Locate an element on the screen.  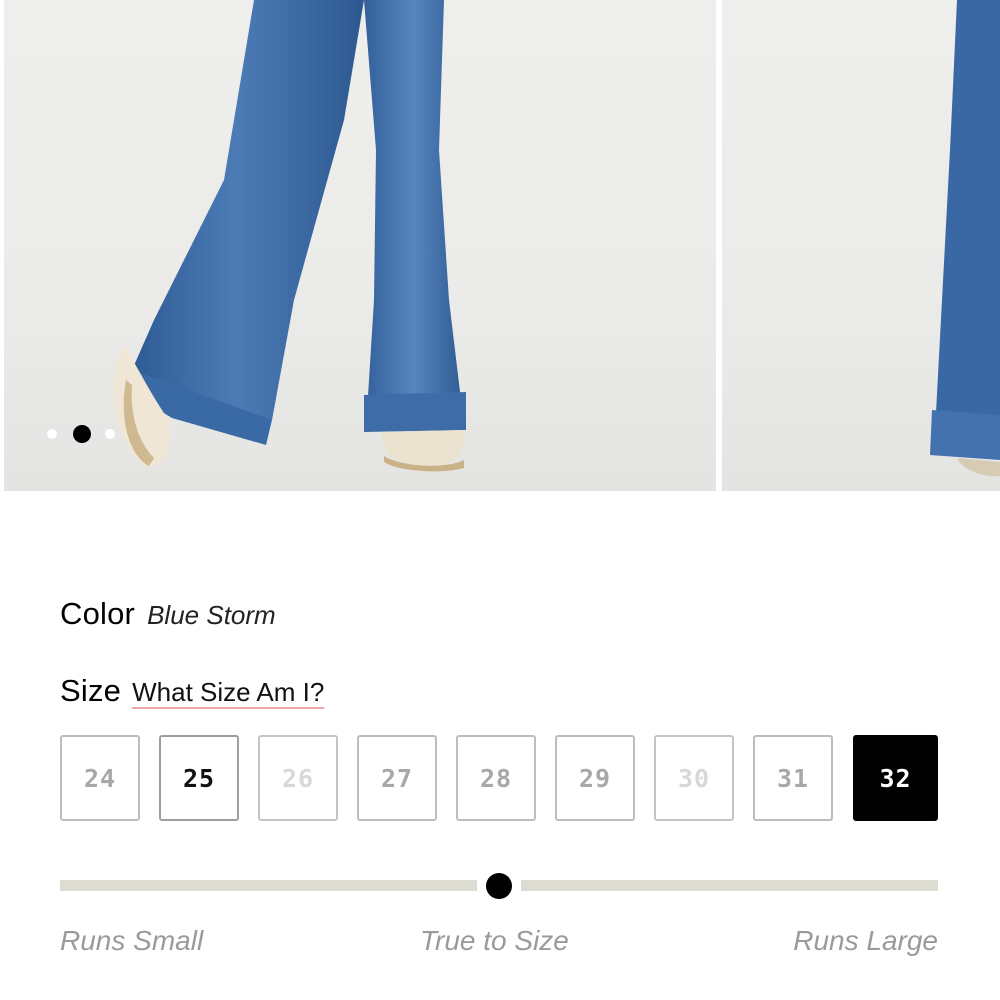
color-row: Color Blue Storm is located at coordinates (168, 614).